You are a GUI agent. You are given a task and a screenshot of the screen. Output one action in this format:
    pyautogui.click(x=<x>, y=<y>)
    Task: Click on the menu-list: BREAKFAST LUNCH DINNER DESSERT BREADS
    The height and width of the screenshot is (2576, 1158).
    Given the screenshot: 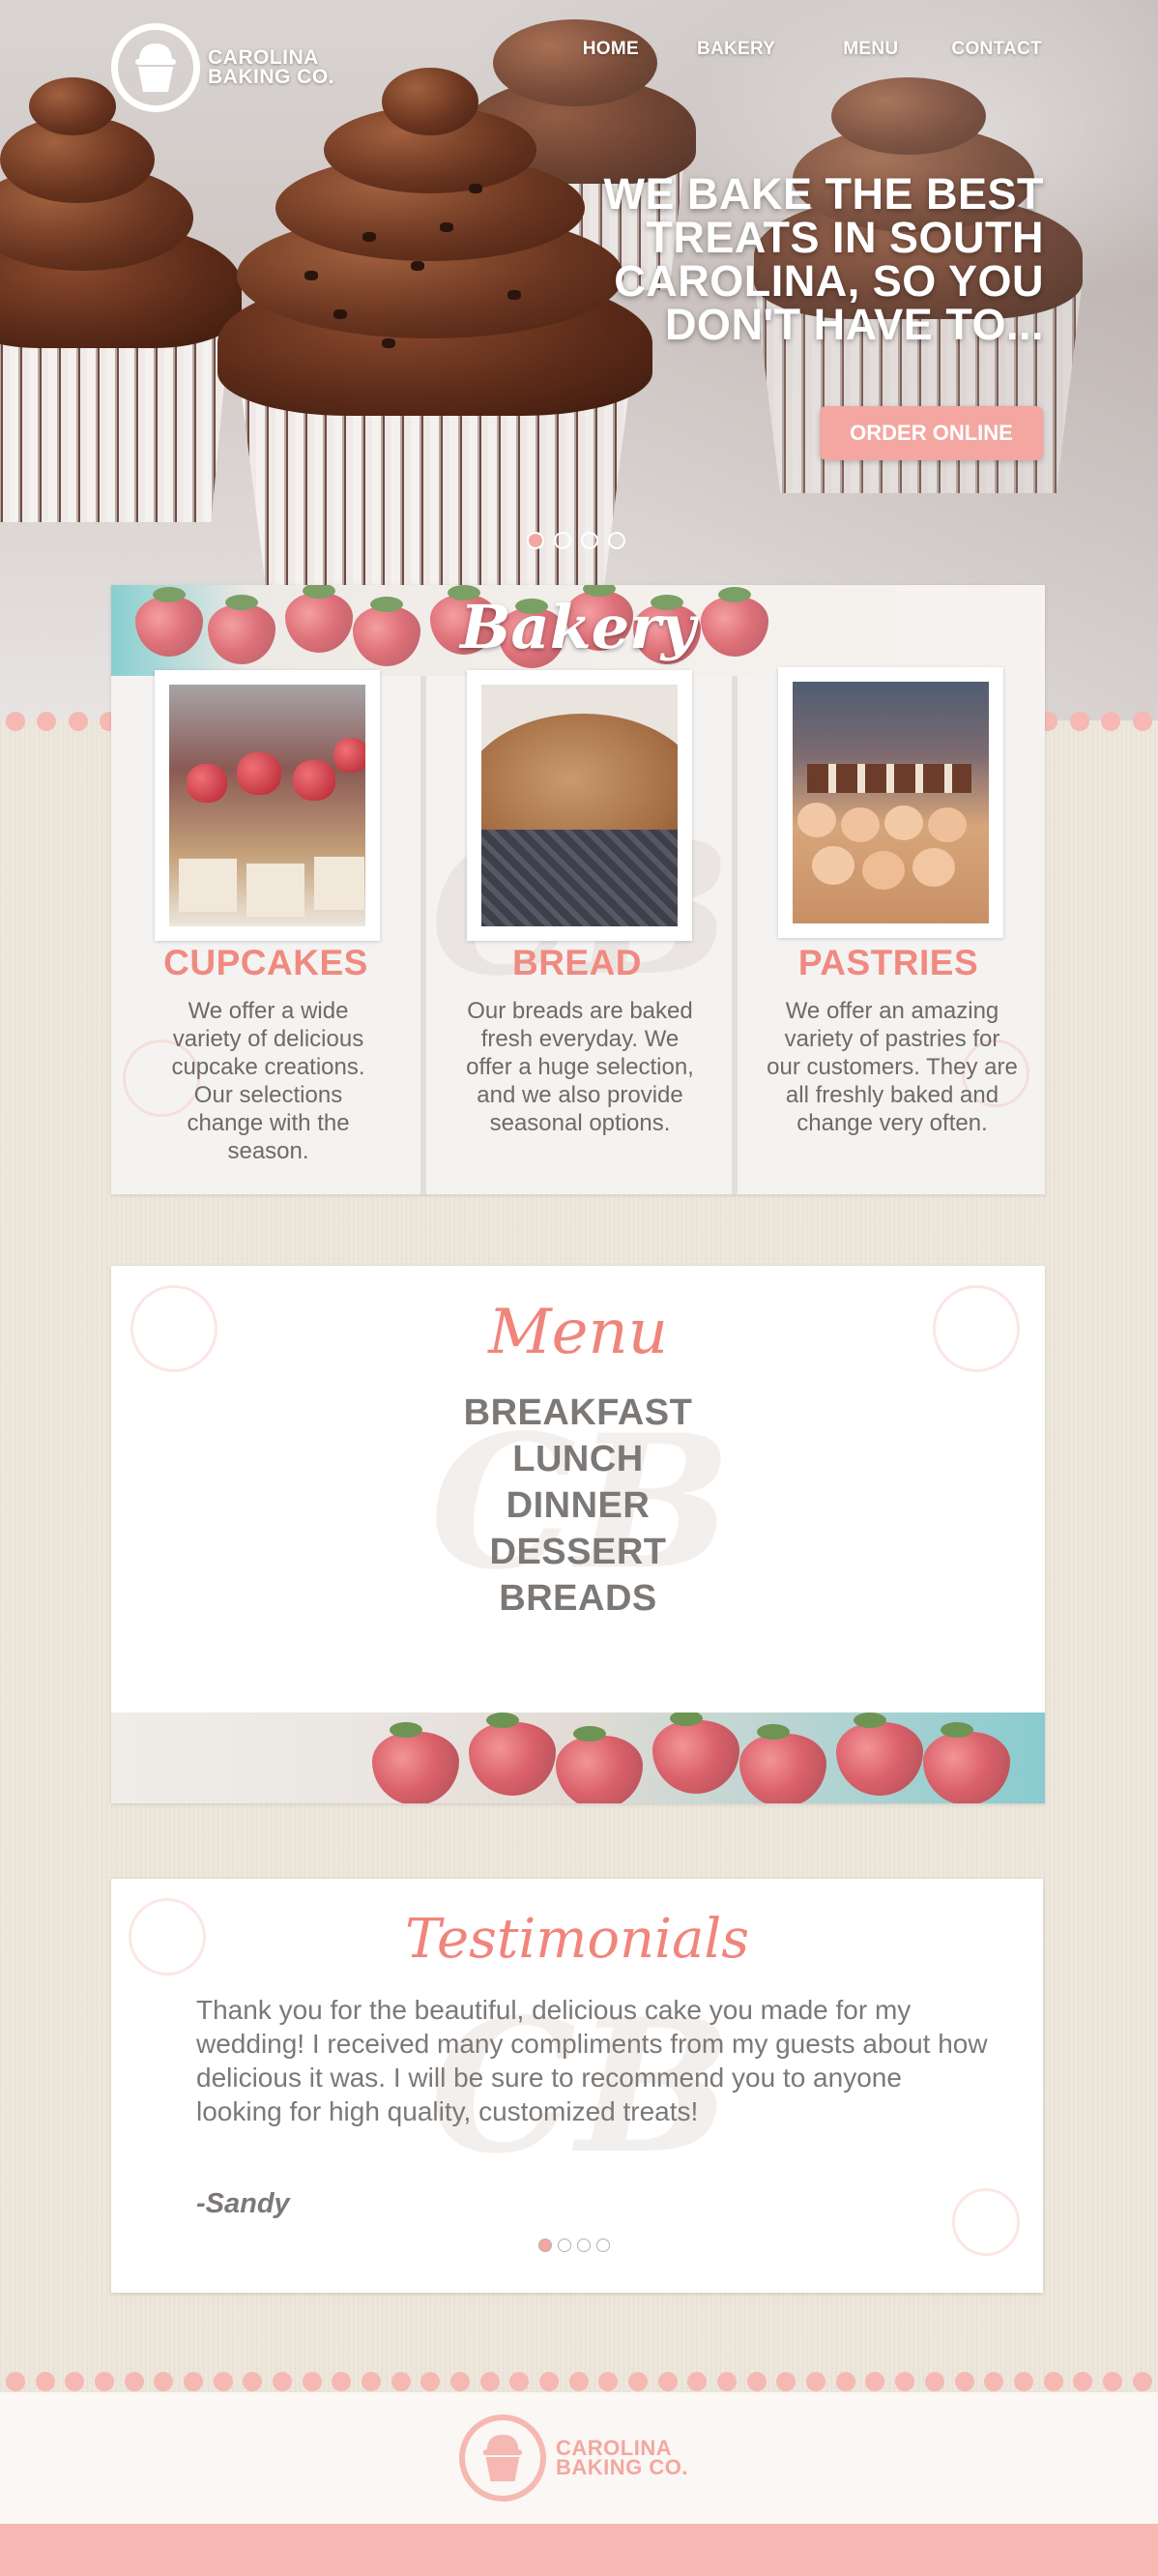 What is the action you would take?
    pyautogui.click(x=578, y=1506)
    